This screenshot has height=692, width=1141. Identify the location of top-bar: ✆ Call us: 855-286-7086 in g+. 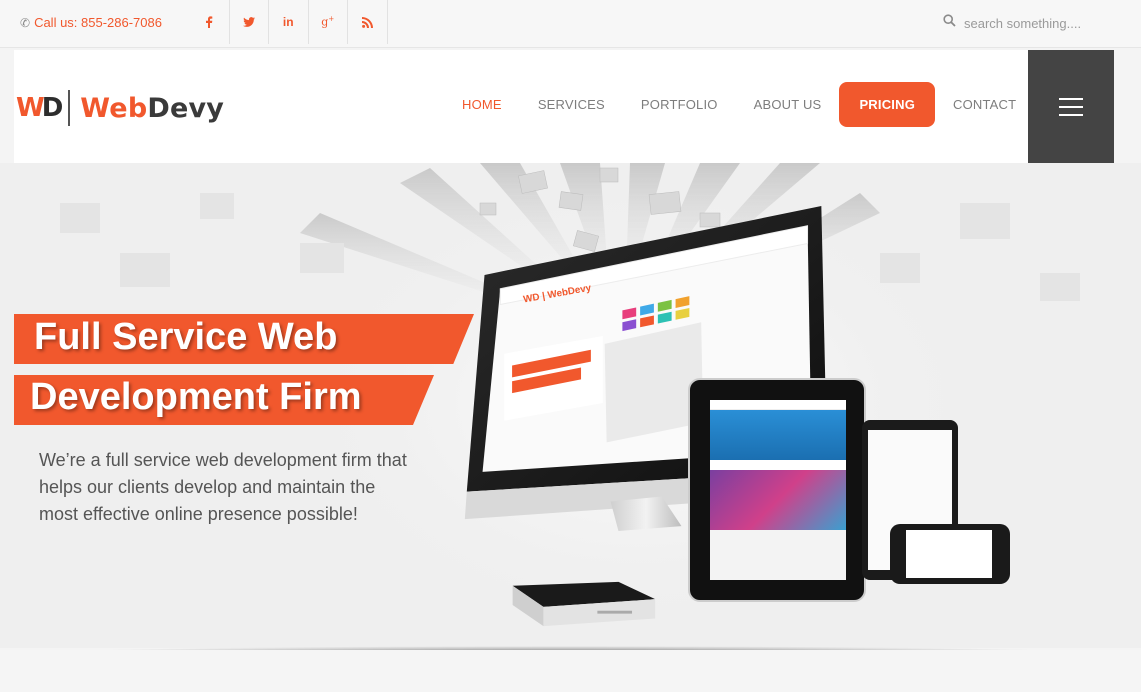
(570, 24).